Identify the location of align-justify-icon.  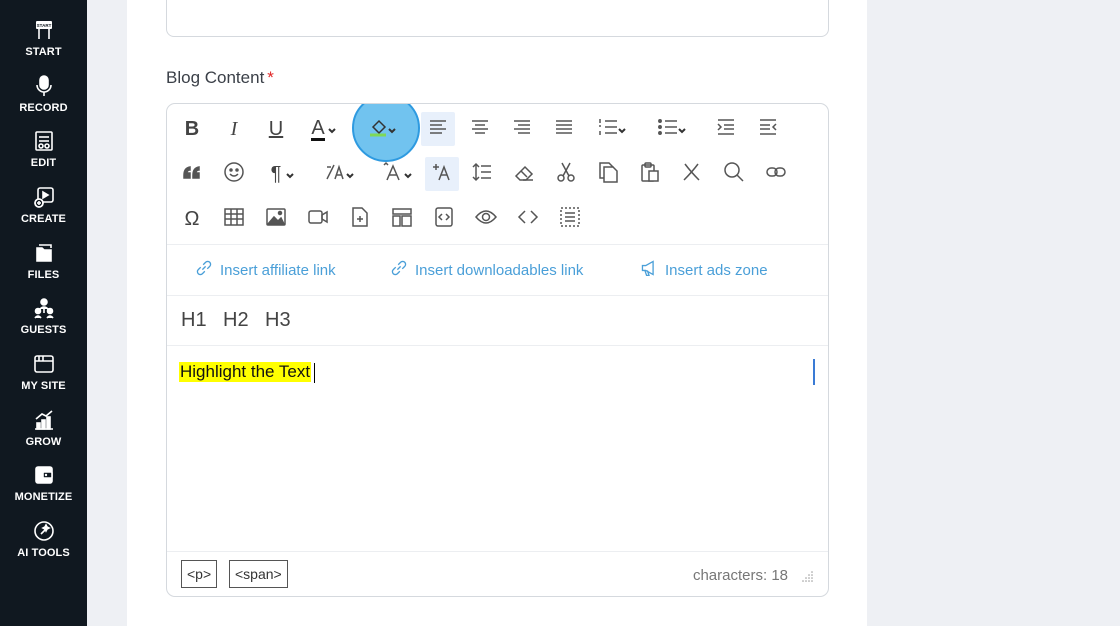
(564, 129).